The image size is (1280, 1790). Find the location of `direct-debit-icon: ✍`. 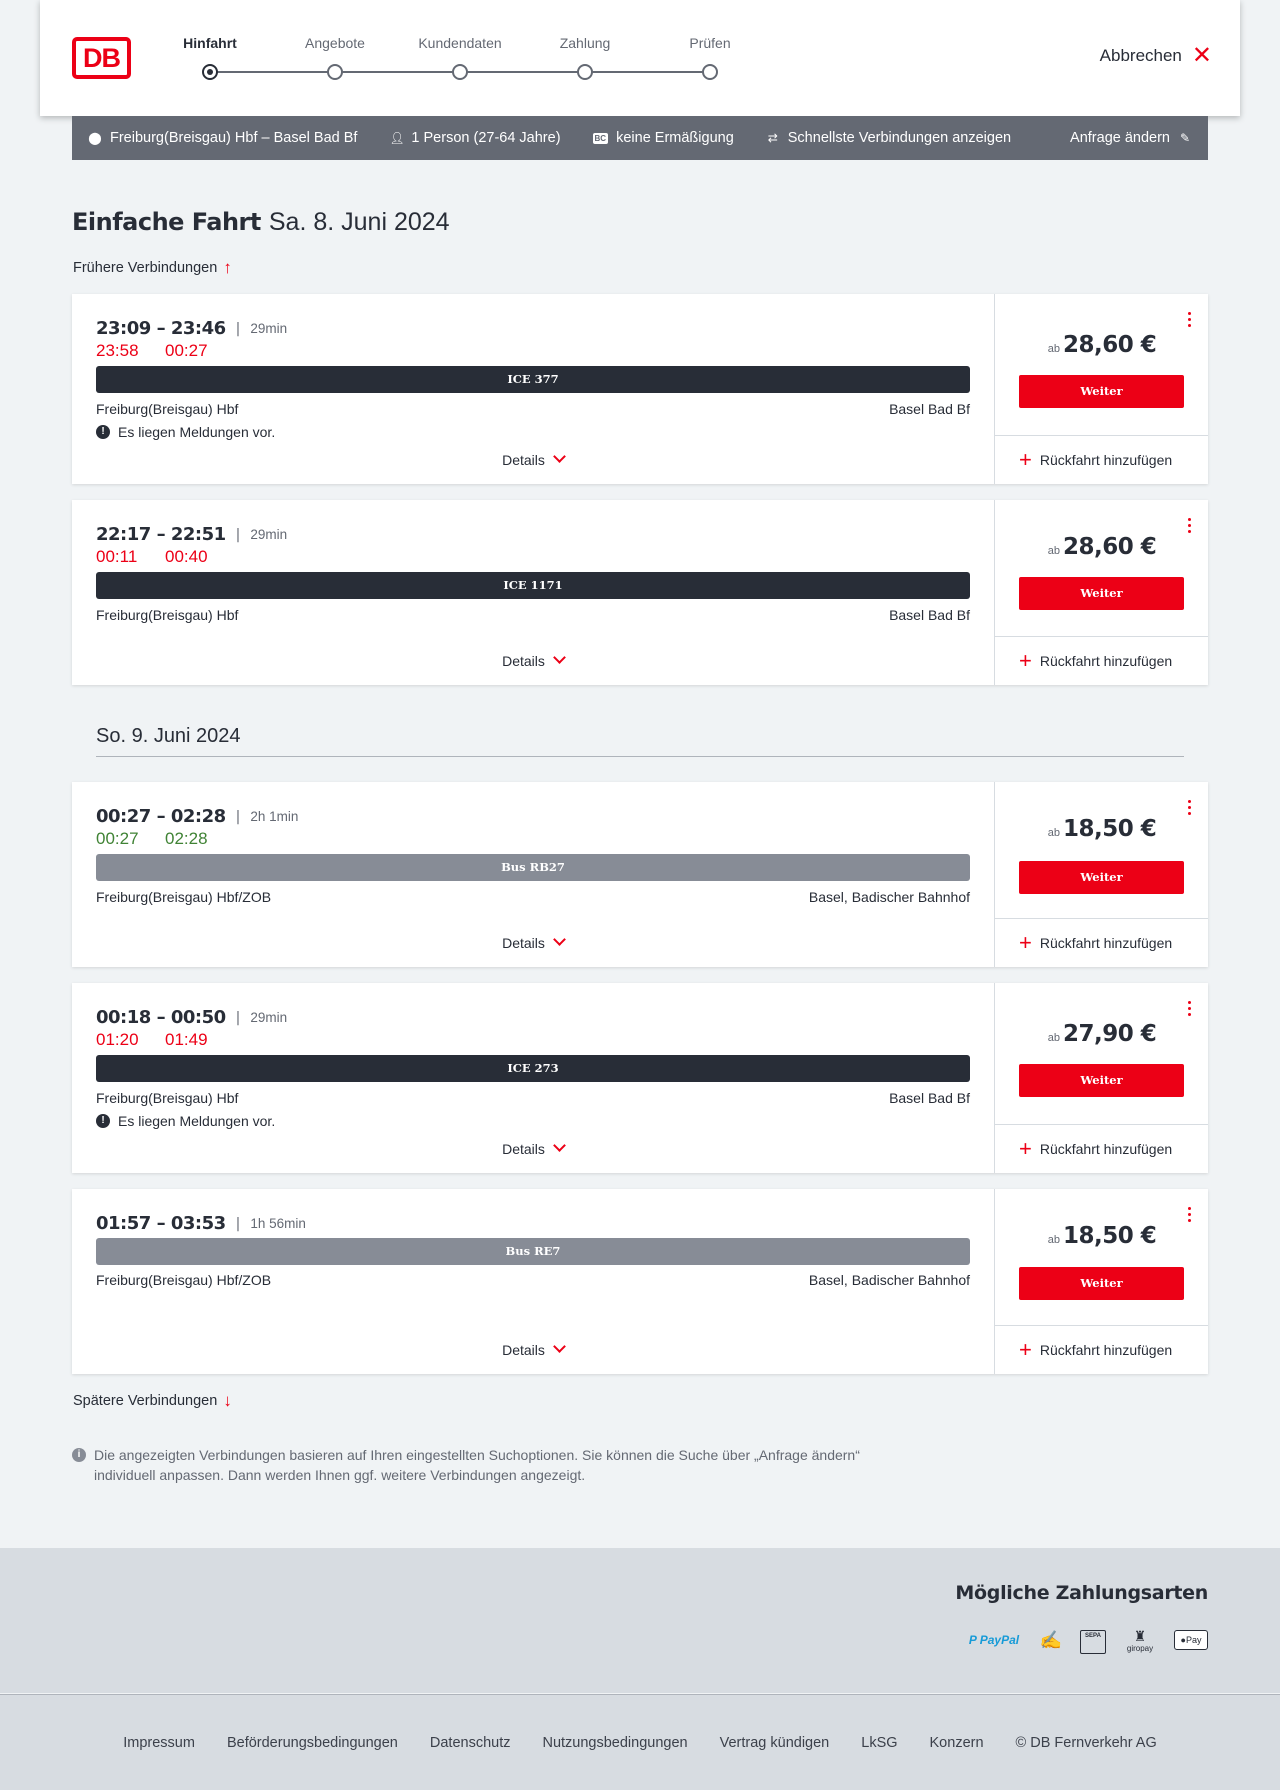

direct-debit-icon: ✍ is located at coordinates (1051, 1639).